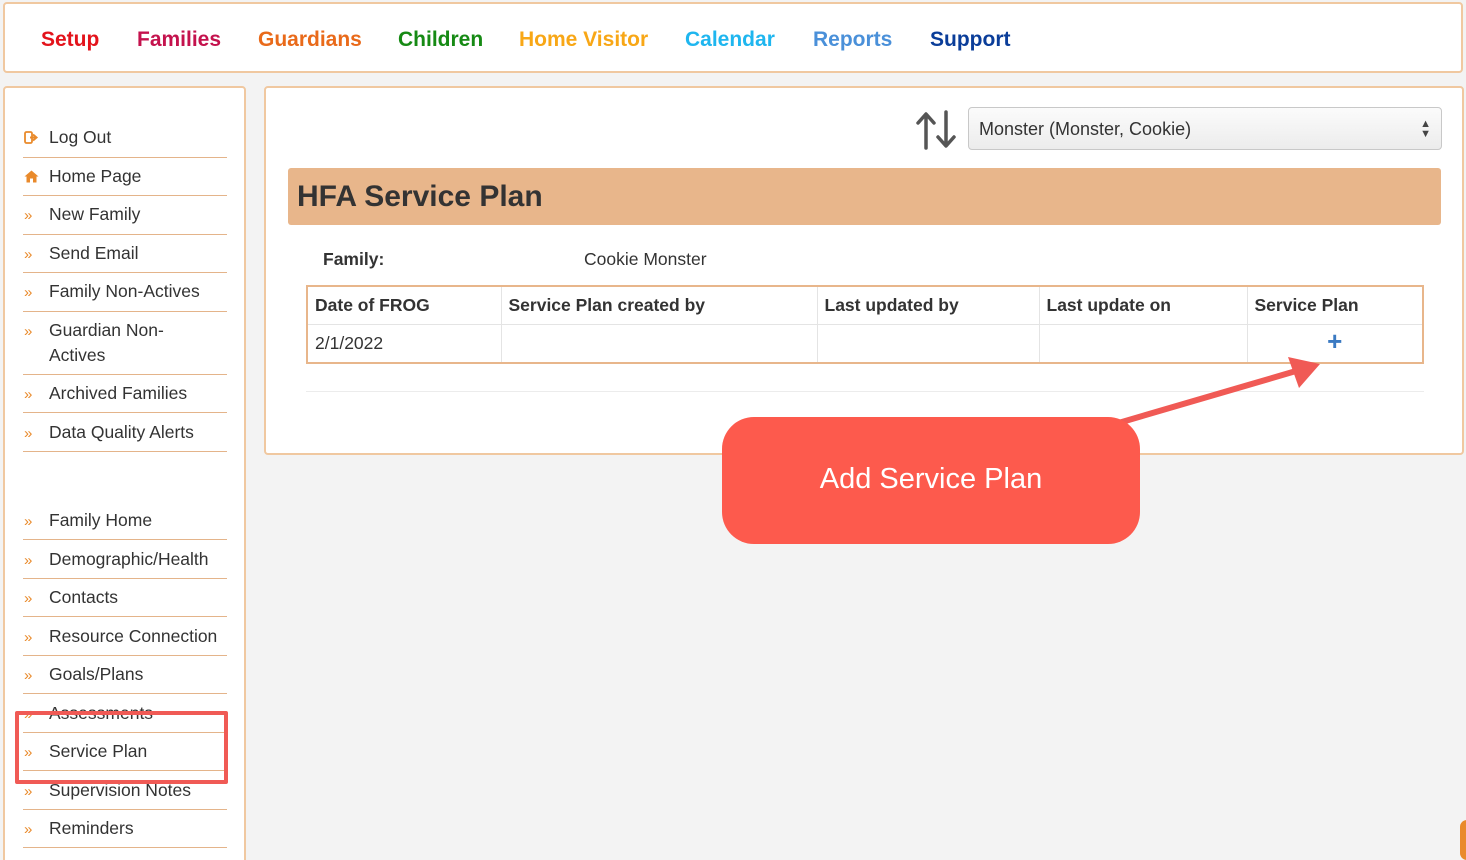  I want to click on nav-families: Families, so click(179, 40).